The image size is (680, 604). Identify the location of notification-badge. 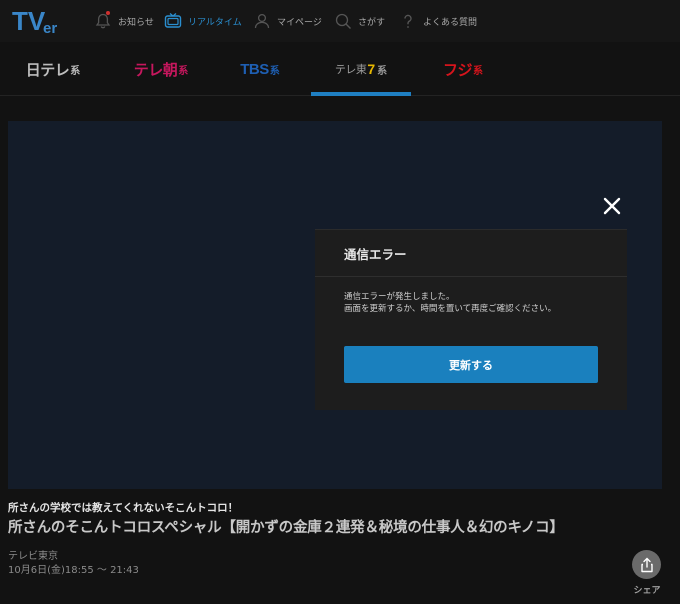
(108, 13).